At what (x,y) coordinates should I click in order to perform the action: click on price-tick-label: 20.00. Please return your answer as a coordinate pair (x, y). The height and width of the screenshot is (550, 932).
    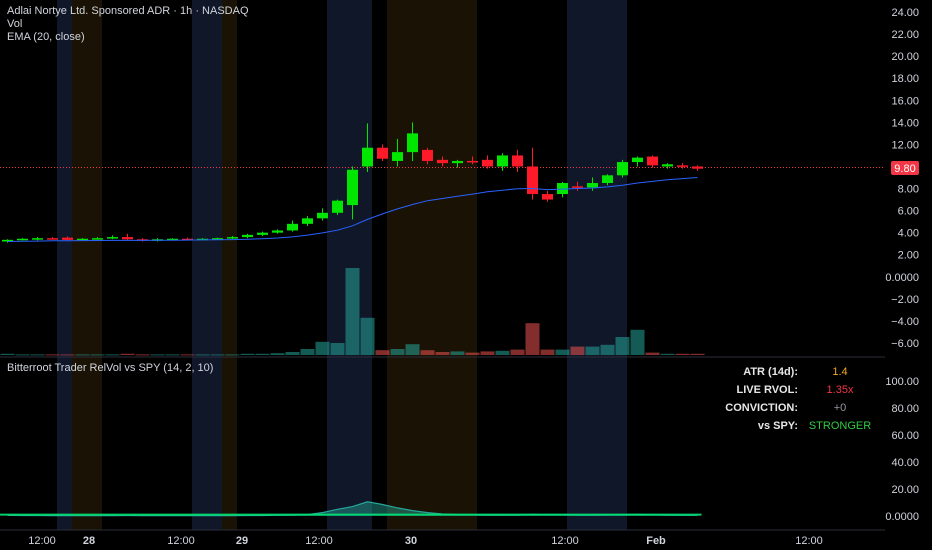
    Looking at the image, I should click on (905, 57).